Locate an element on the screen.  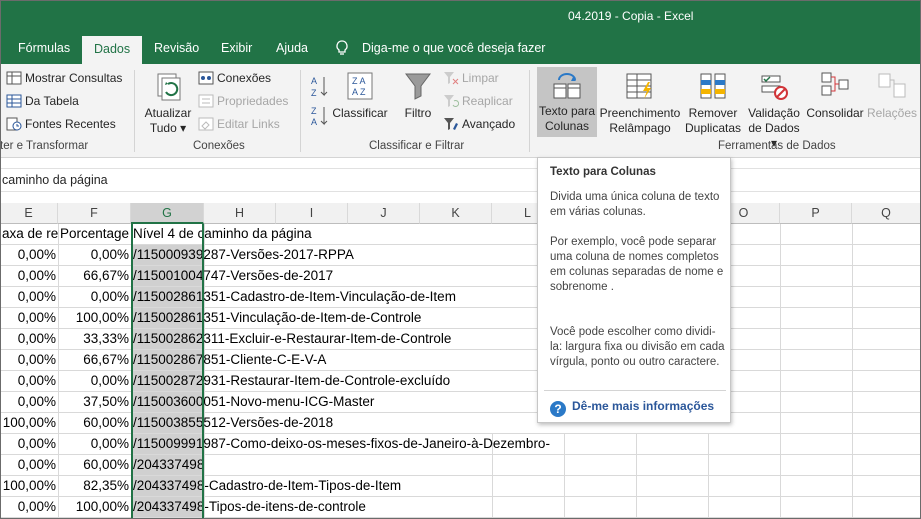
tab-dados: Dados is located at coordinates (112, 50).